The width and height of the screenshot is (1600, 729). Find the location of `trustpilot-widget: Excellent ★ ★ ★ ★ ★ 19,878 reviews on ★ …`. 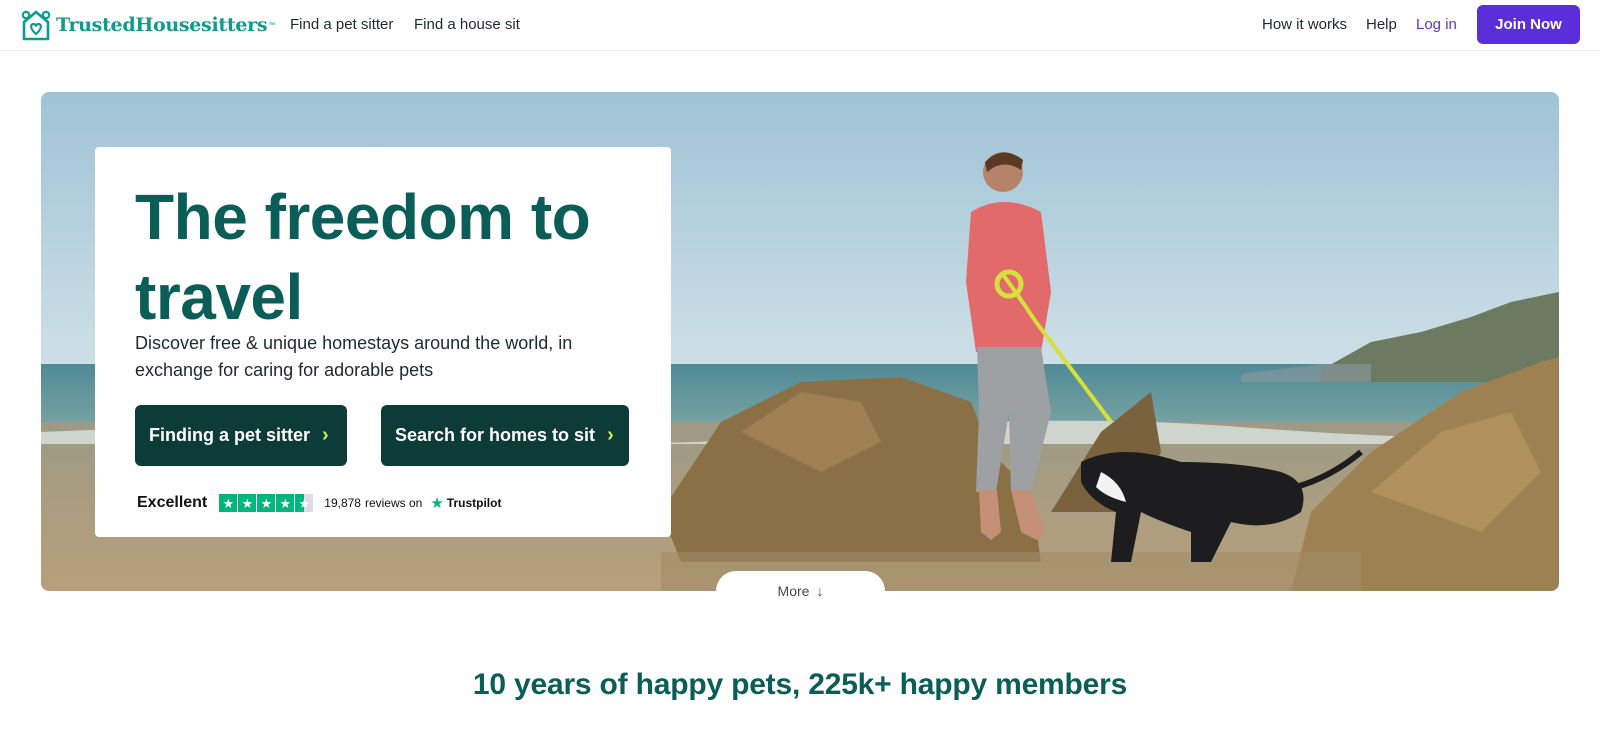

trustpilot-widget: Excellent ★ ★ ★ ★ ★ 19,878 reviews on ★ … is located at coordinates (319, 503).